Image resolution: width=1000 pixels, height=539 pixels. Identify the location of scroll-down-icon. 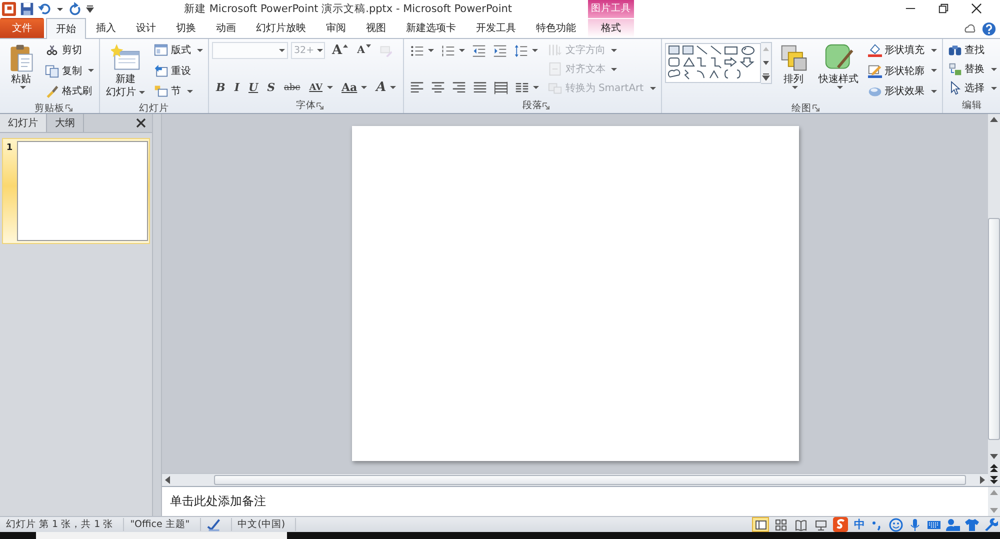
(766, 62).